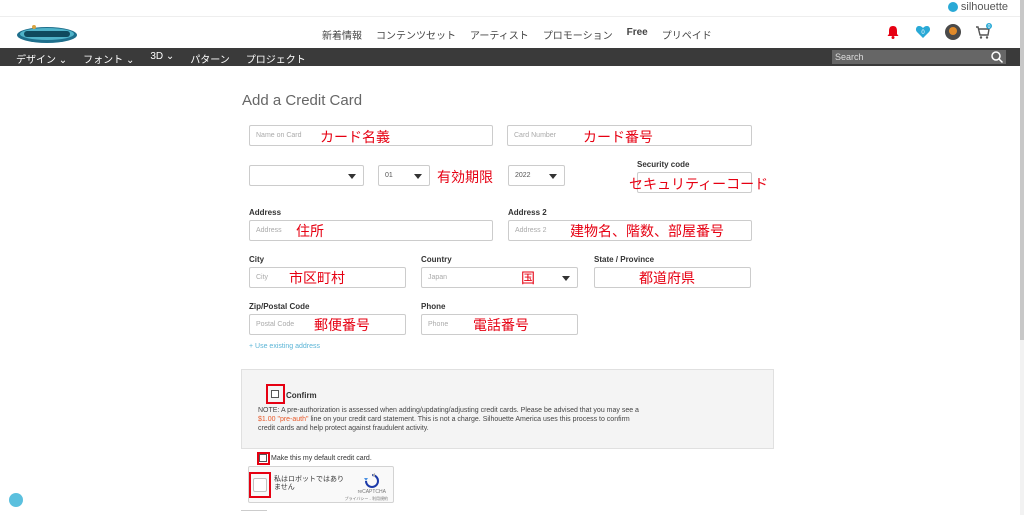 The image size is (1024, 515). Describe the element at coordinates (366, 499) in the screenshot. I see `recaptcha-links: プライバシー - 利用規約` at that location.